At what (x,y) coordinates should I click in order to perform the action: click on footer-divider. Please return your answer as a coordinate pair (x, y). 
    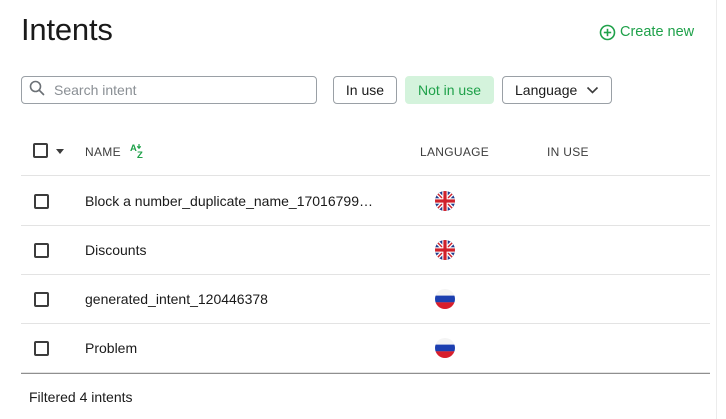
    Looking at the image, I should click on (365, 373).